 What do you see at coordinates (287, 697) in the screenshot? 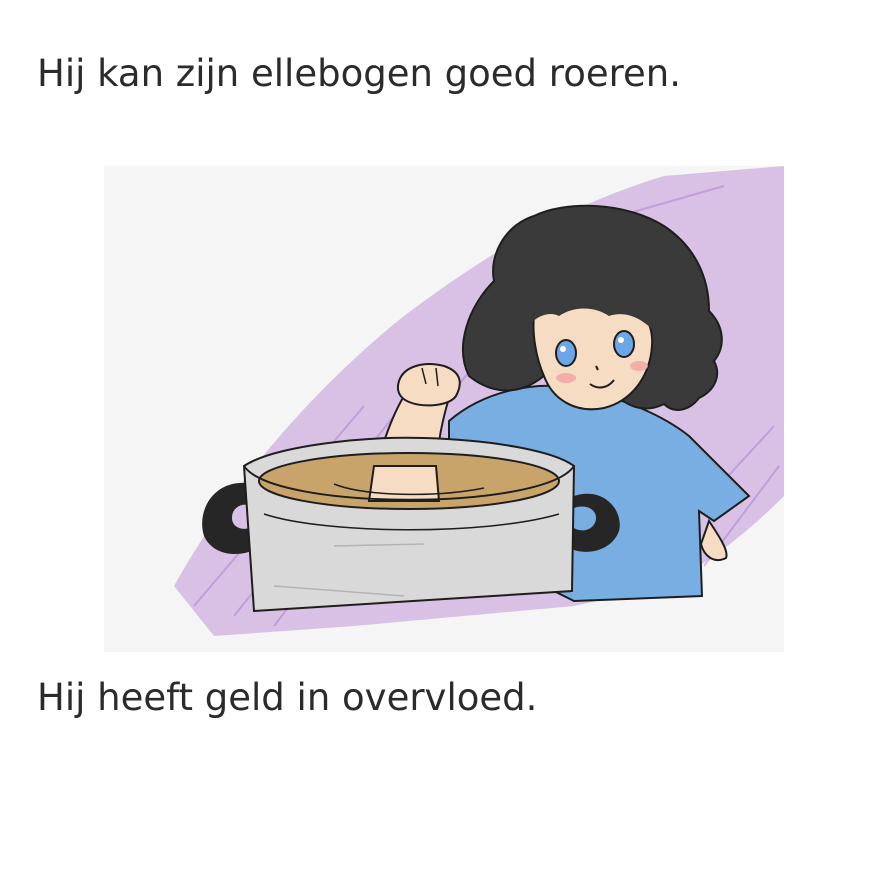
I see `caption-bottom: Hij heeft geld in overvloed.` at bounding box center [287, 697].